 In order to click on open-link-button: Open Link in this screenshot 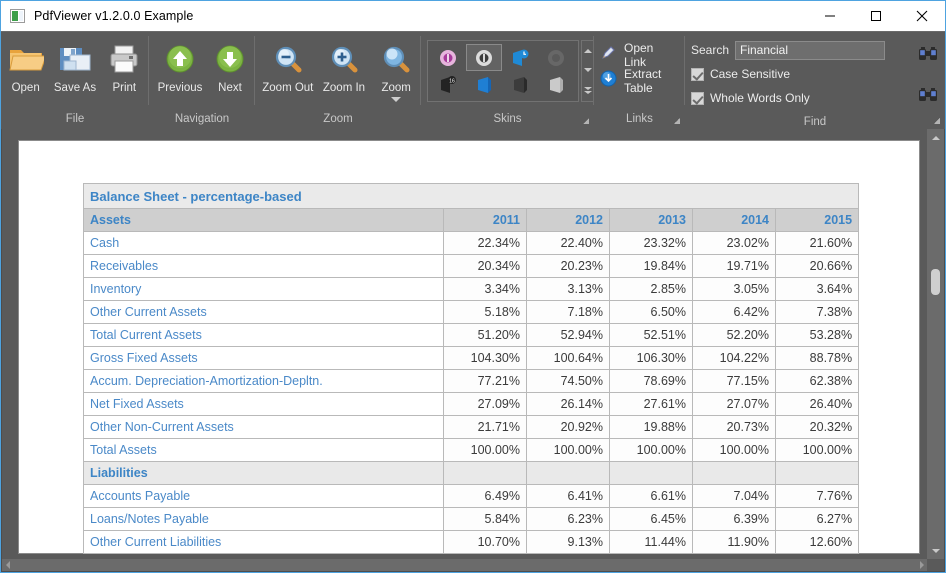, I will do `click(639, 55)`.